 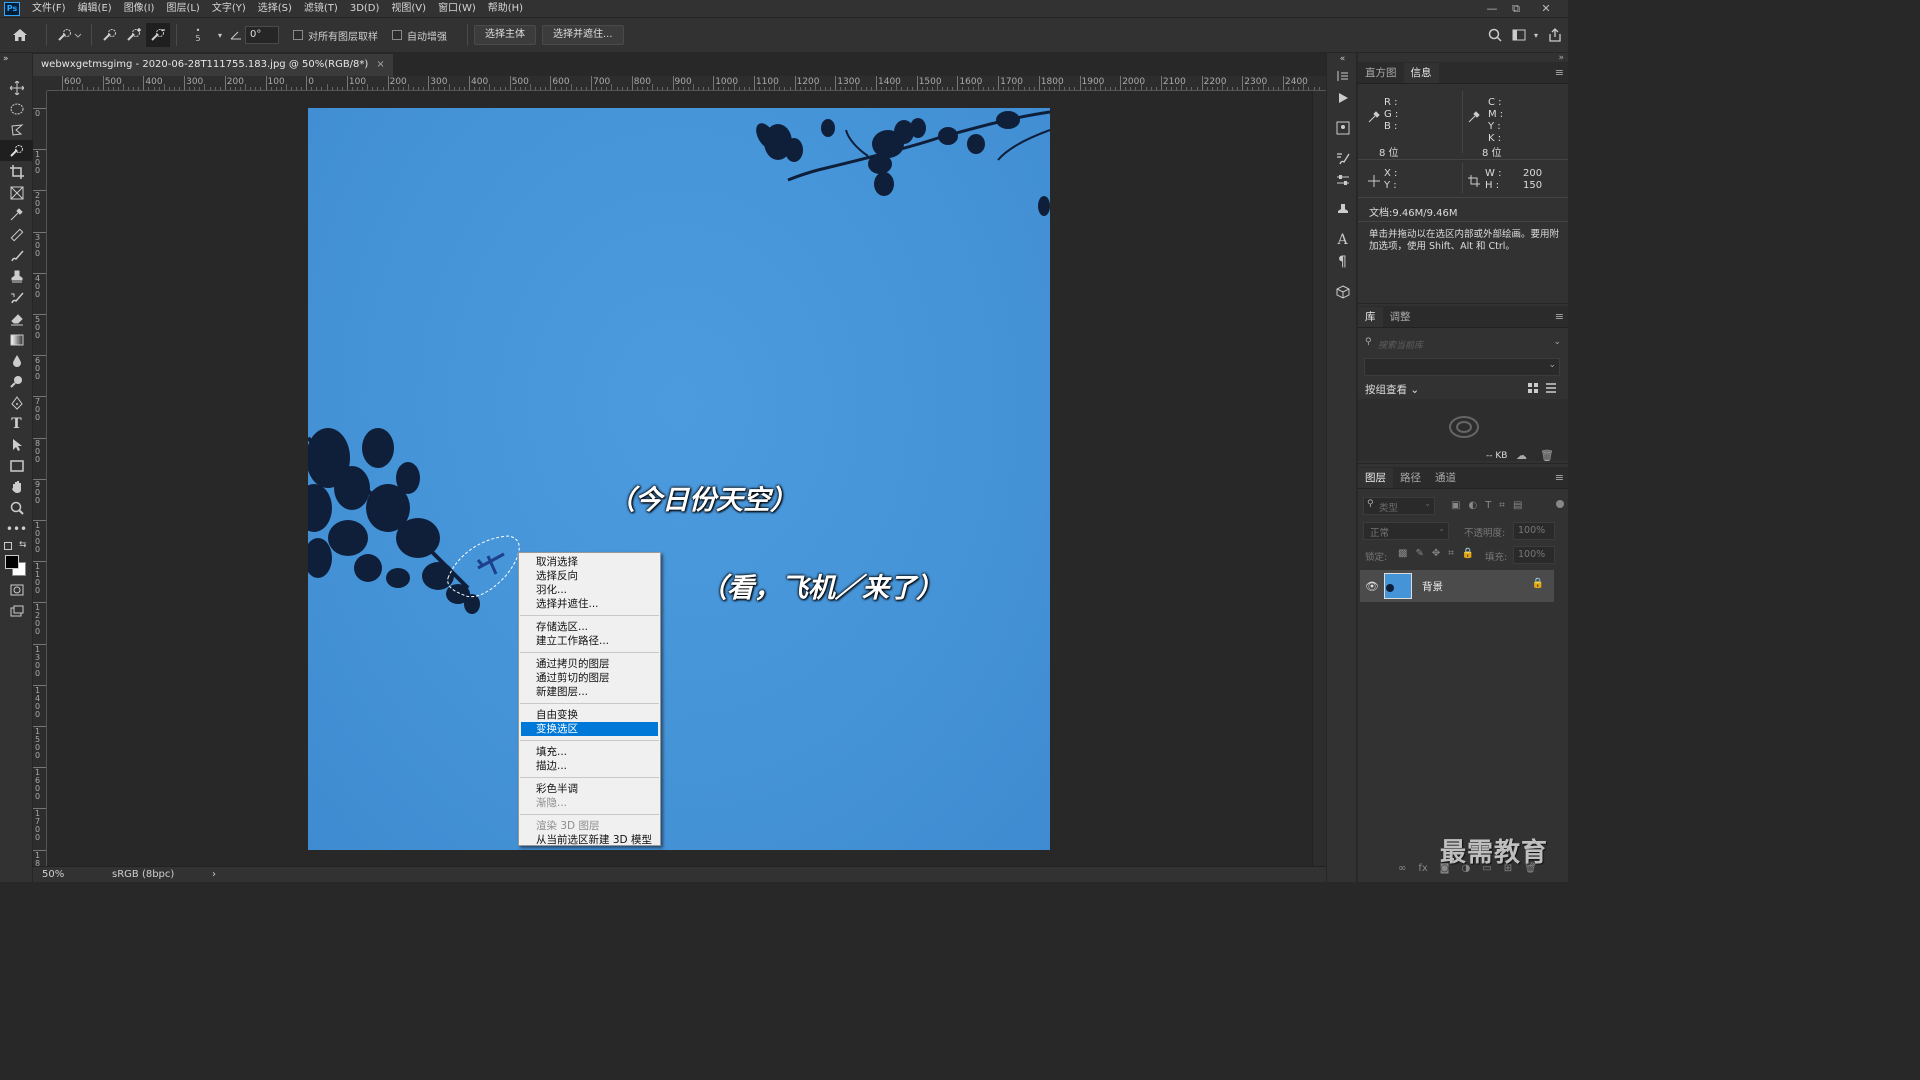 I want to click on home-icon, so click(x=20, y=35).